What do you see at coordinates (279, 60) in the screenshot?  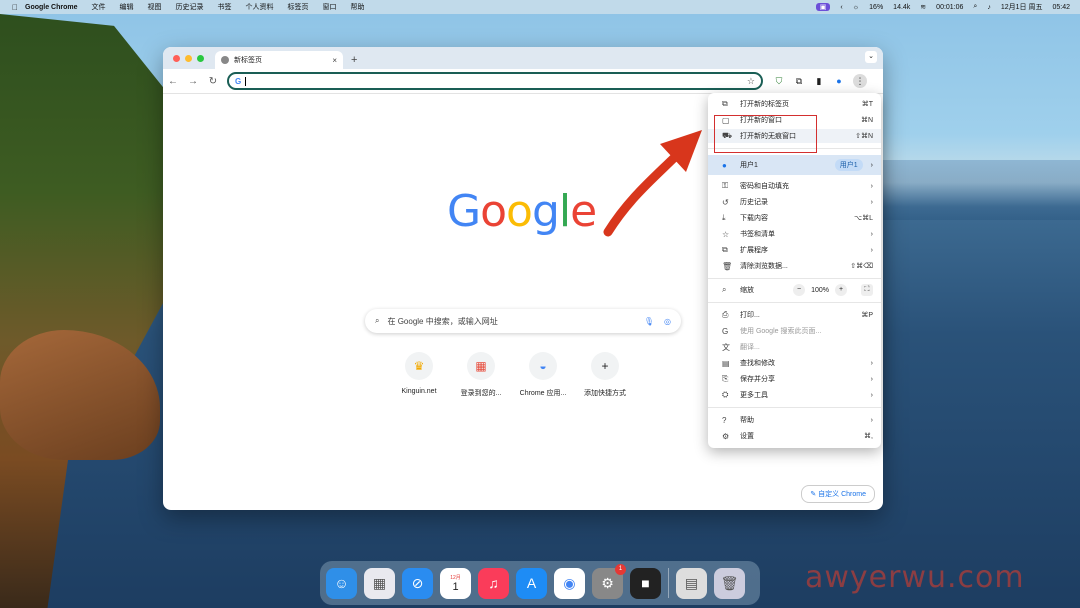 I see `tab-new-tab-page: 新标签页 ×` at bounding box center [279, 60].